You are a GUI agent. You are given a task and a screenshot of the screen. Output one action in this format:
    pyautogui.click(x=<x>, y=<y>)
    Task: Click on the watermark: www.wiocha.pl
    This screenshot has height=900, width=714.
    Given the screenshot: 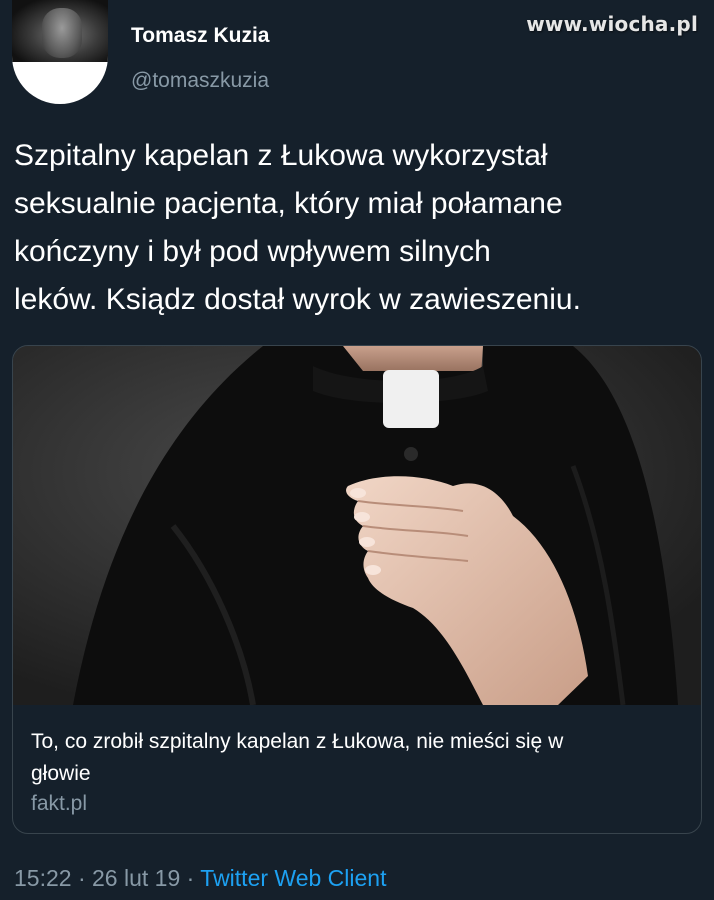 What is the action you would take?
    pyautogui.click(x=612, y=24)
    